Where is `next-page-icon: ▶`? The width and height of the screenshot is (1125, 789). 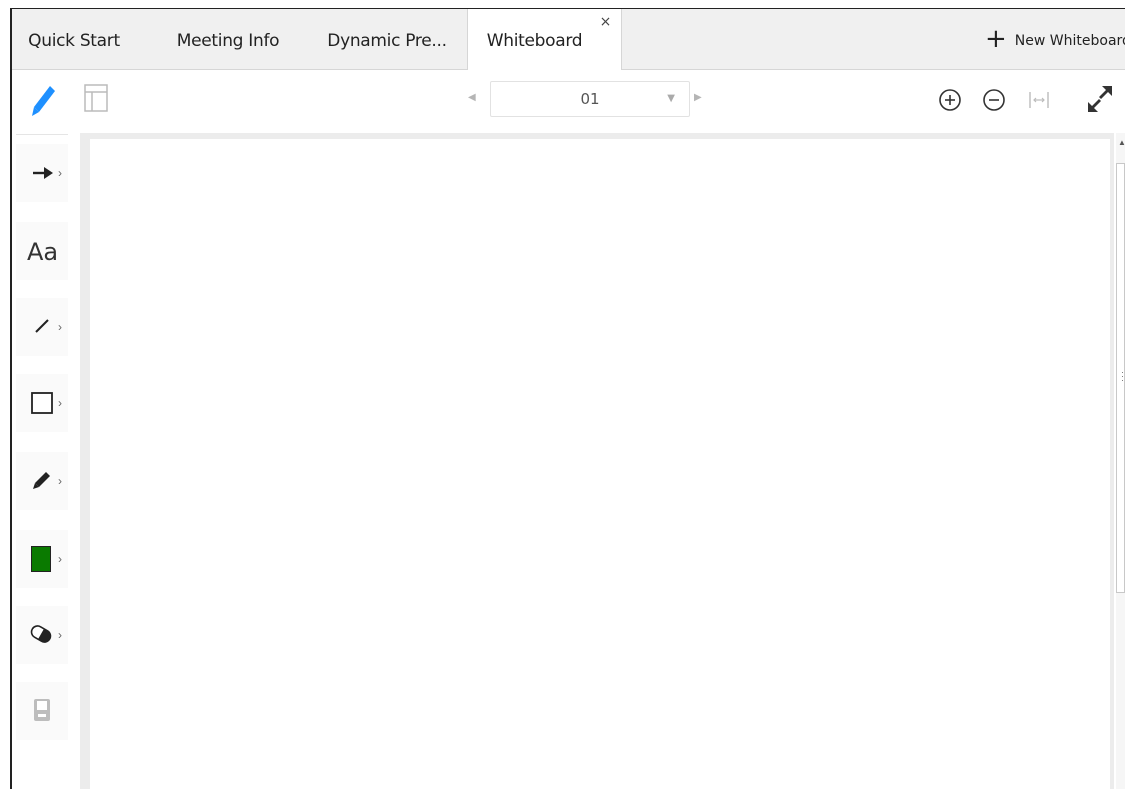
next-page-icon: ▶ is located at coordinates (698, 97).